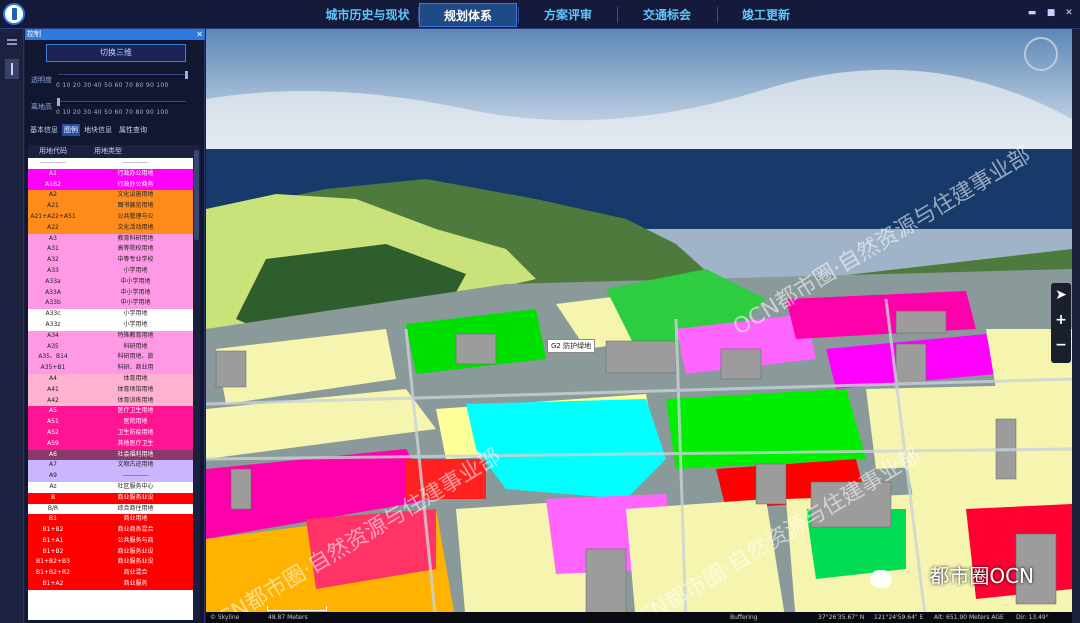 The height and width of the screenshot is (623, 1080). What do you see at coordinates (110, 379) in the screenshot?
I see `legend-row: A4 体育用地` at bounding box center [110, 379].